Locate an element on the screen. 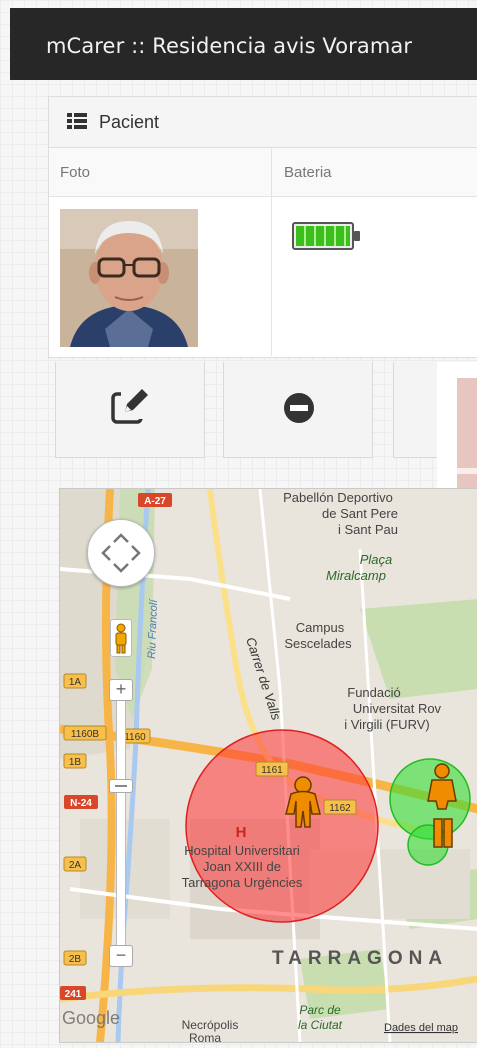 The height and width of the screenshot is (1048, 477). svg-text: H is located at coordinates (241, 832).